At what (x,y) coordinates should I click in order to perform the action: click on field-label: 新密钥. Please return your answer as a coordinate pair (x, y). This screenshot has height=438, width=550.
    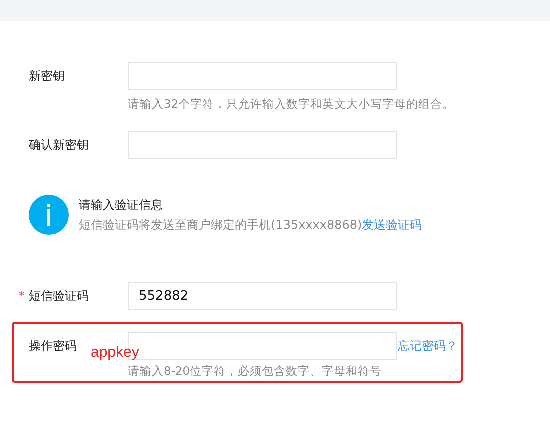
    Looking at the image, I should click on (47, 76).